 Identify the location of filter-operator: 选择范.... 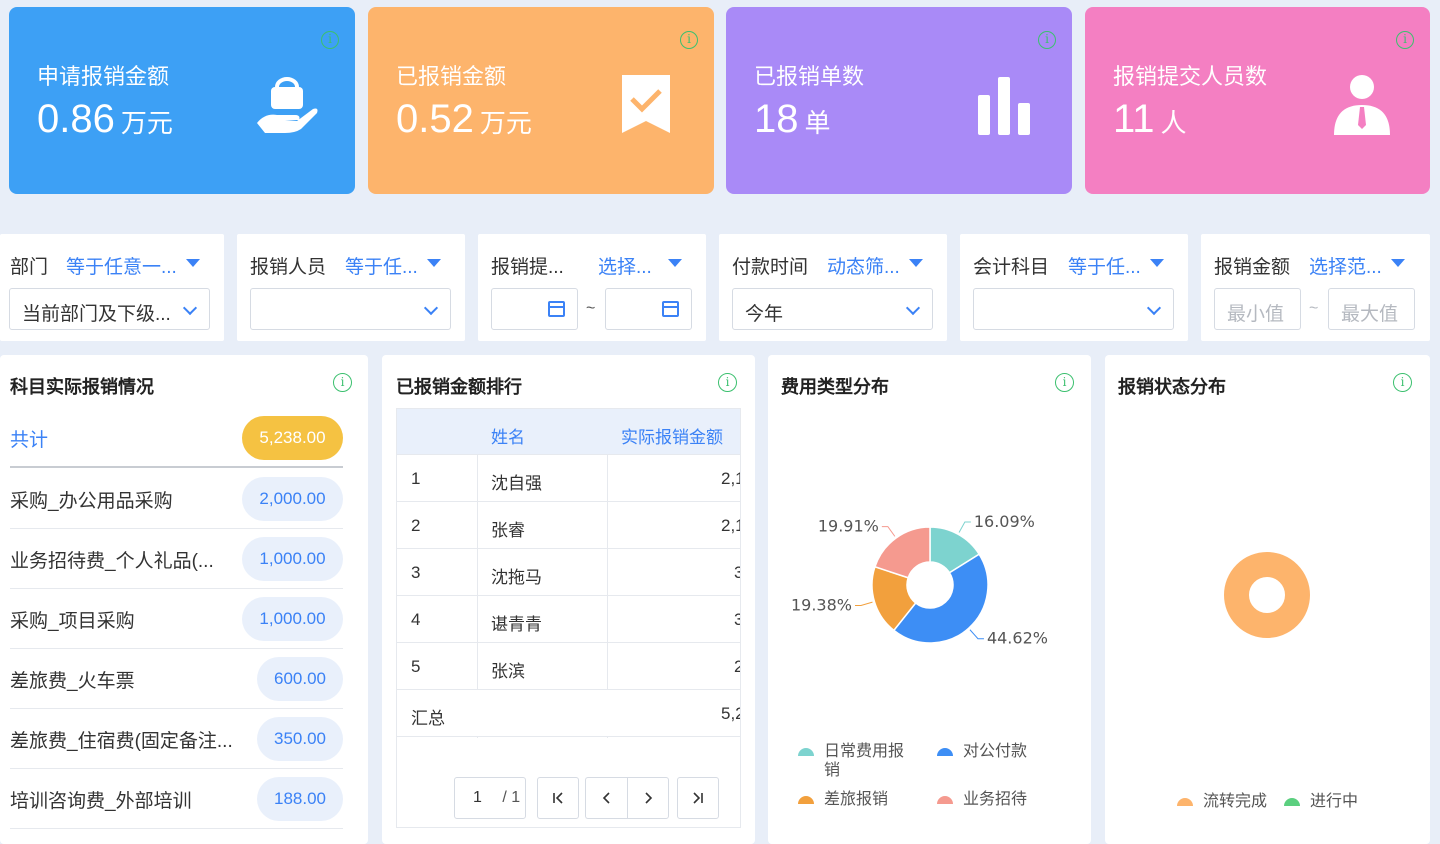
(1345, 265).